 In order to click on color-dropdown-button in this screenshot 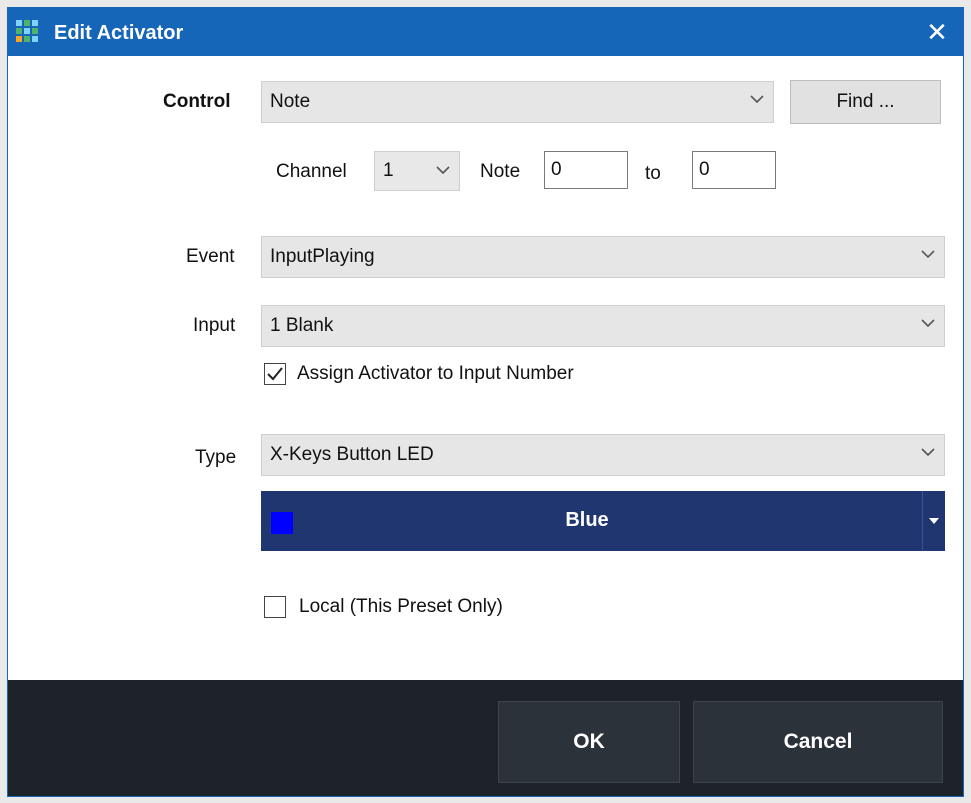, I will do `click(933, 521)`.